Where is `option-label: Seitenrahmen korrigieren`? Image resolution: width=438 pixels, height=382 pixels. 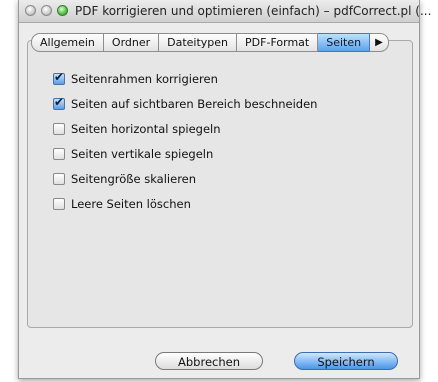 option-label: Seitenrahmen korrigieren is located at coordinates (144, 78).